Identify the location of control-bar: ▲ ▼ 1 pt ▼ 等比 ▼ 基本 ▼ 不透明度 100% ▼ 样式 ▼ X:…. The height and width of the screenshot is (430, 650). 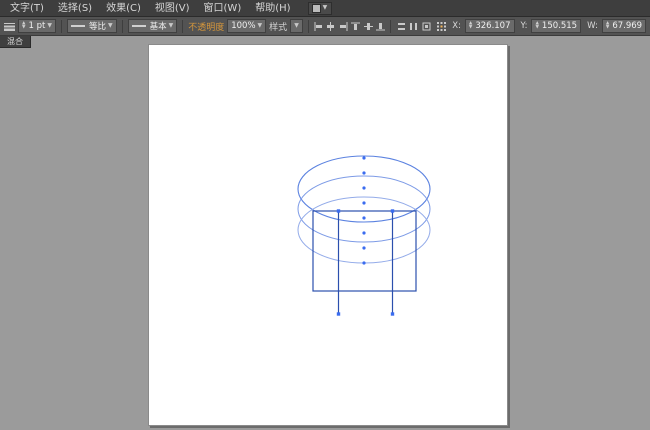
(325, 26).